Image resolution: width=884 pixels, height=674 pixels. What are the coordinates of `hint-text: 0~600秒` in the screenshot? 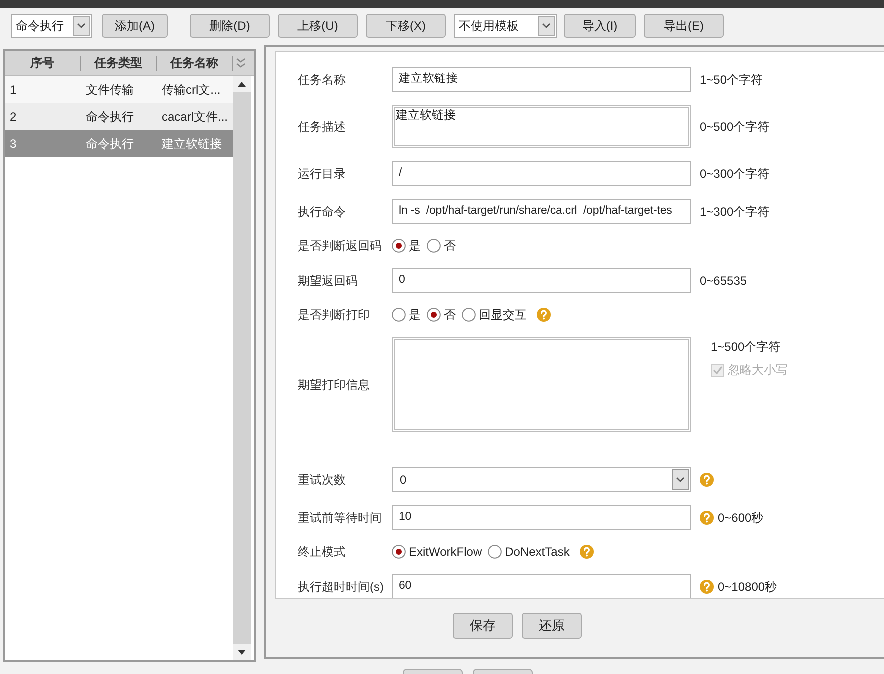 It's located at (741, 518).